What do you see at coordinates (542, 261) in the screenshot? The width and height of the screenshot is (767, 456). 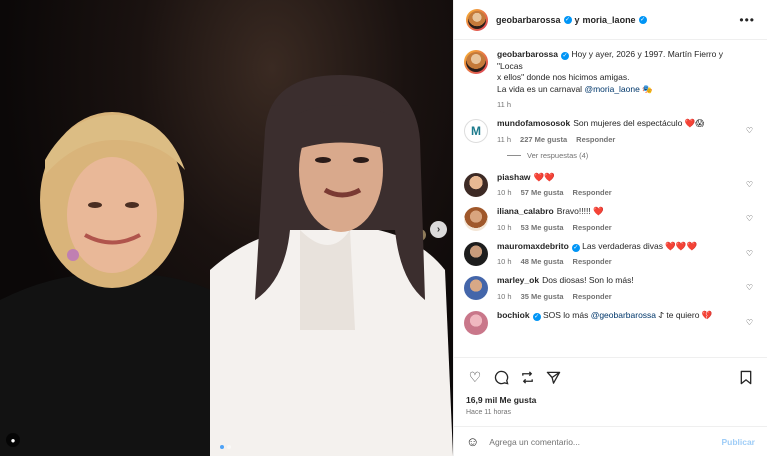 I see `comment-likes: 48 Me gusta` at bounding box center [542, 261].